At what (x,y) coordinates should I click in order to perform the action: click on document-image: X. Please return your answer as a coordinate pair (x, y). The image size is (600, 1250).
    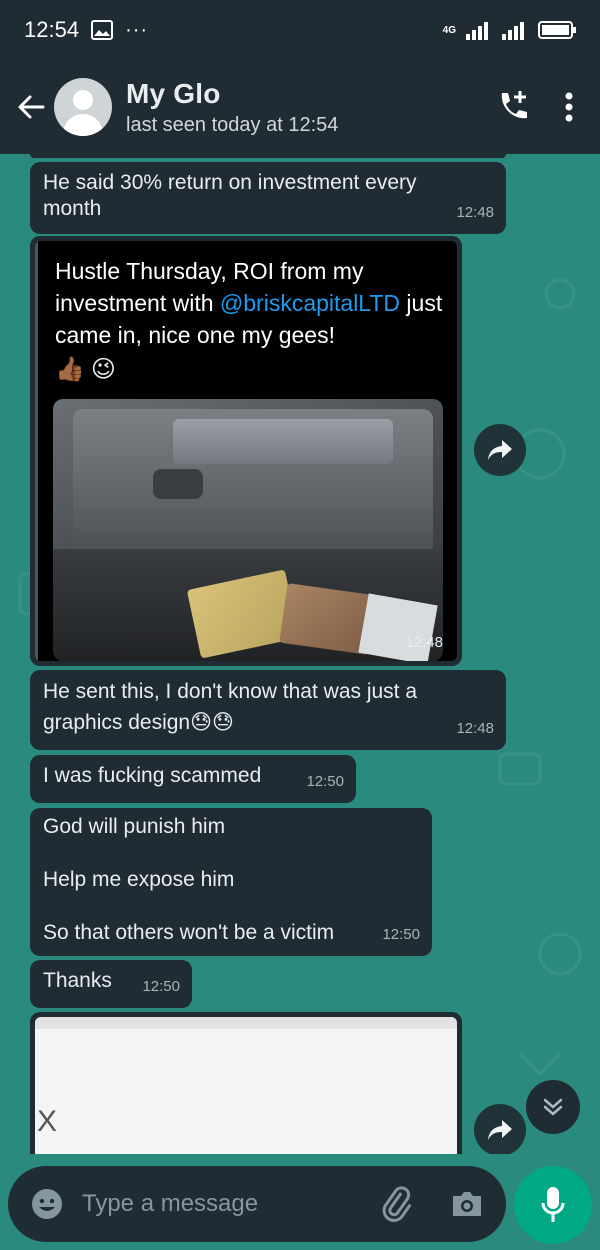
    Looking at the image, I should click on (246, 1085).